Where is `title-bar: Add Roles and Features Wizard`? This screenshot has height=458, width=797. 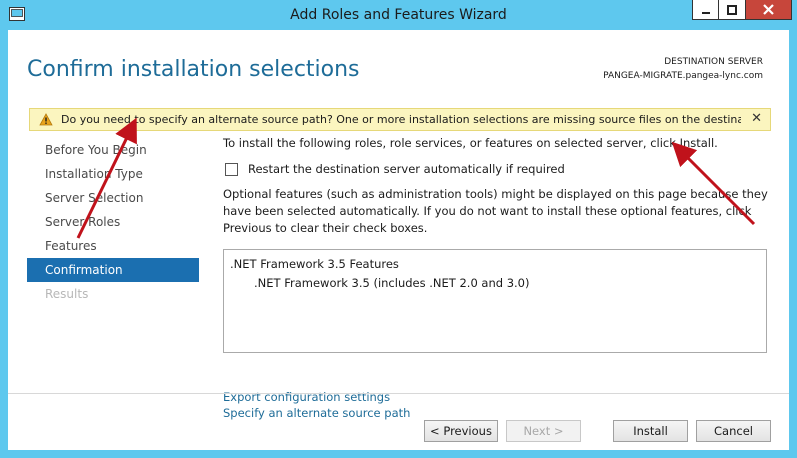
title-bar: Add Roles and Features Wizard is located at coordinates (398, 15).